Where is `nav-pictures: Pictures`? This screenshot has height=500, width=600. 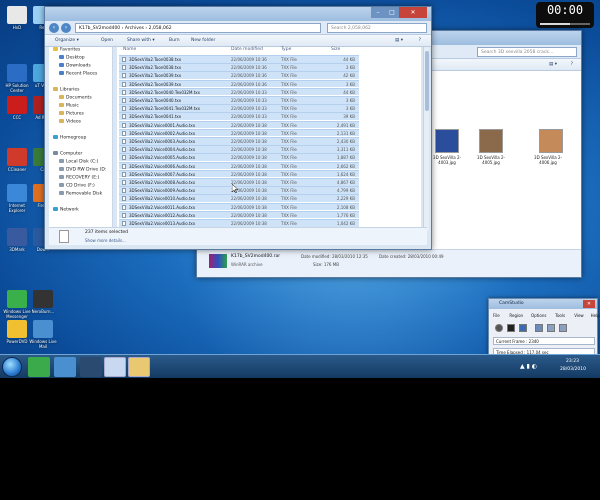 nav-pictures: Pictures is located at coordinates (71, 114).